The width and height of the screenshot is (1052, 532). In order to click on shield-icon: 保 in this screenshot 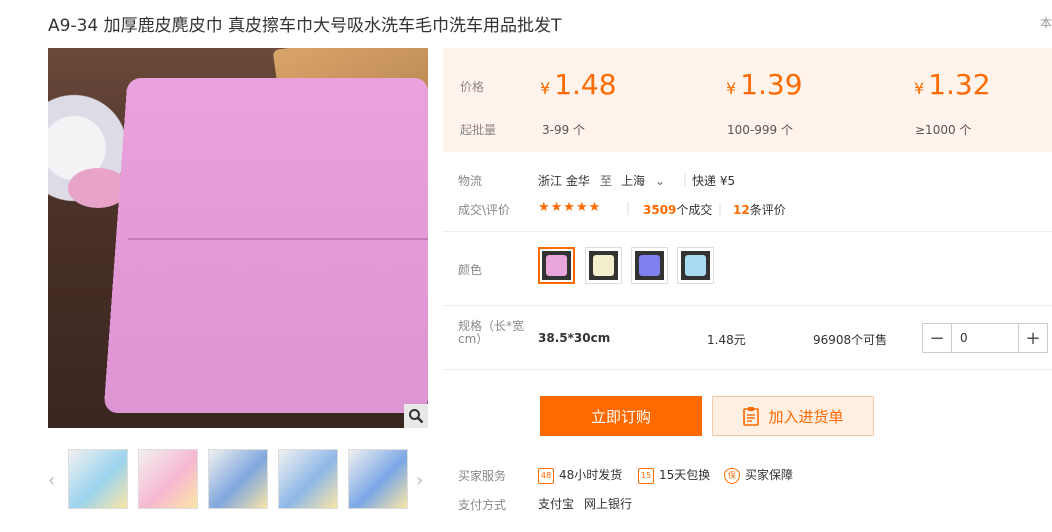, I will do `click(732, 475)`.